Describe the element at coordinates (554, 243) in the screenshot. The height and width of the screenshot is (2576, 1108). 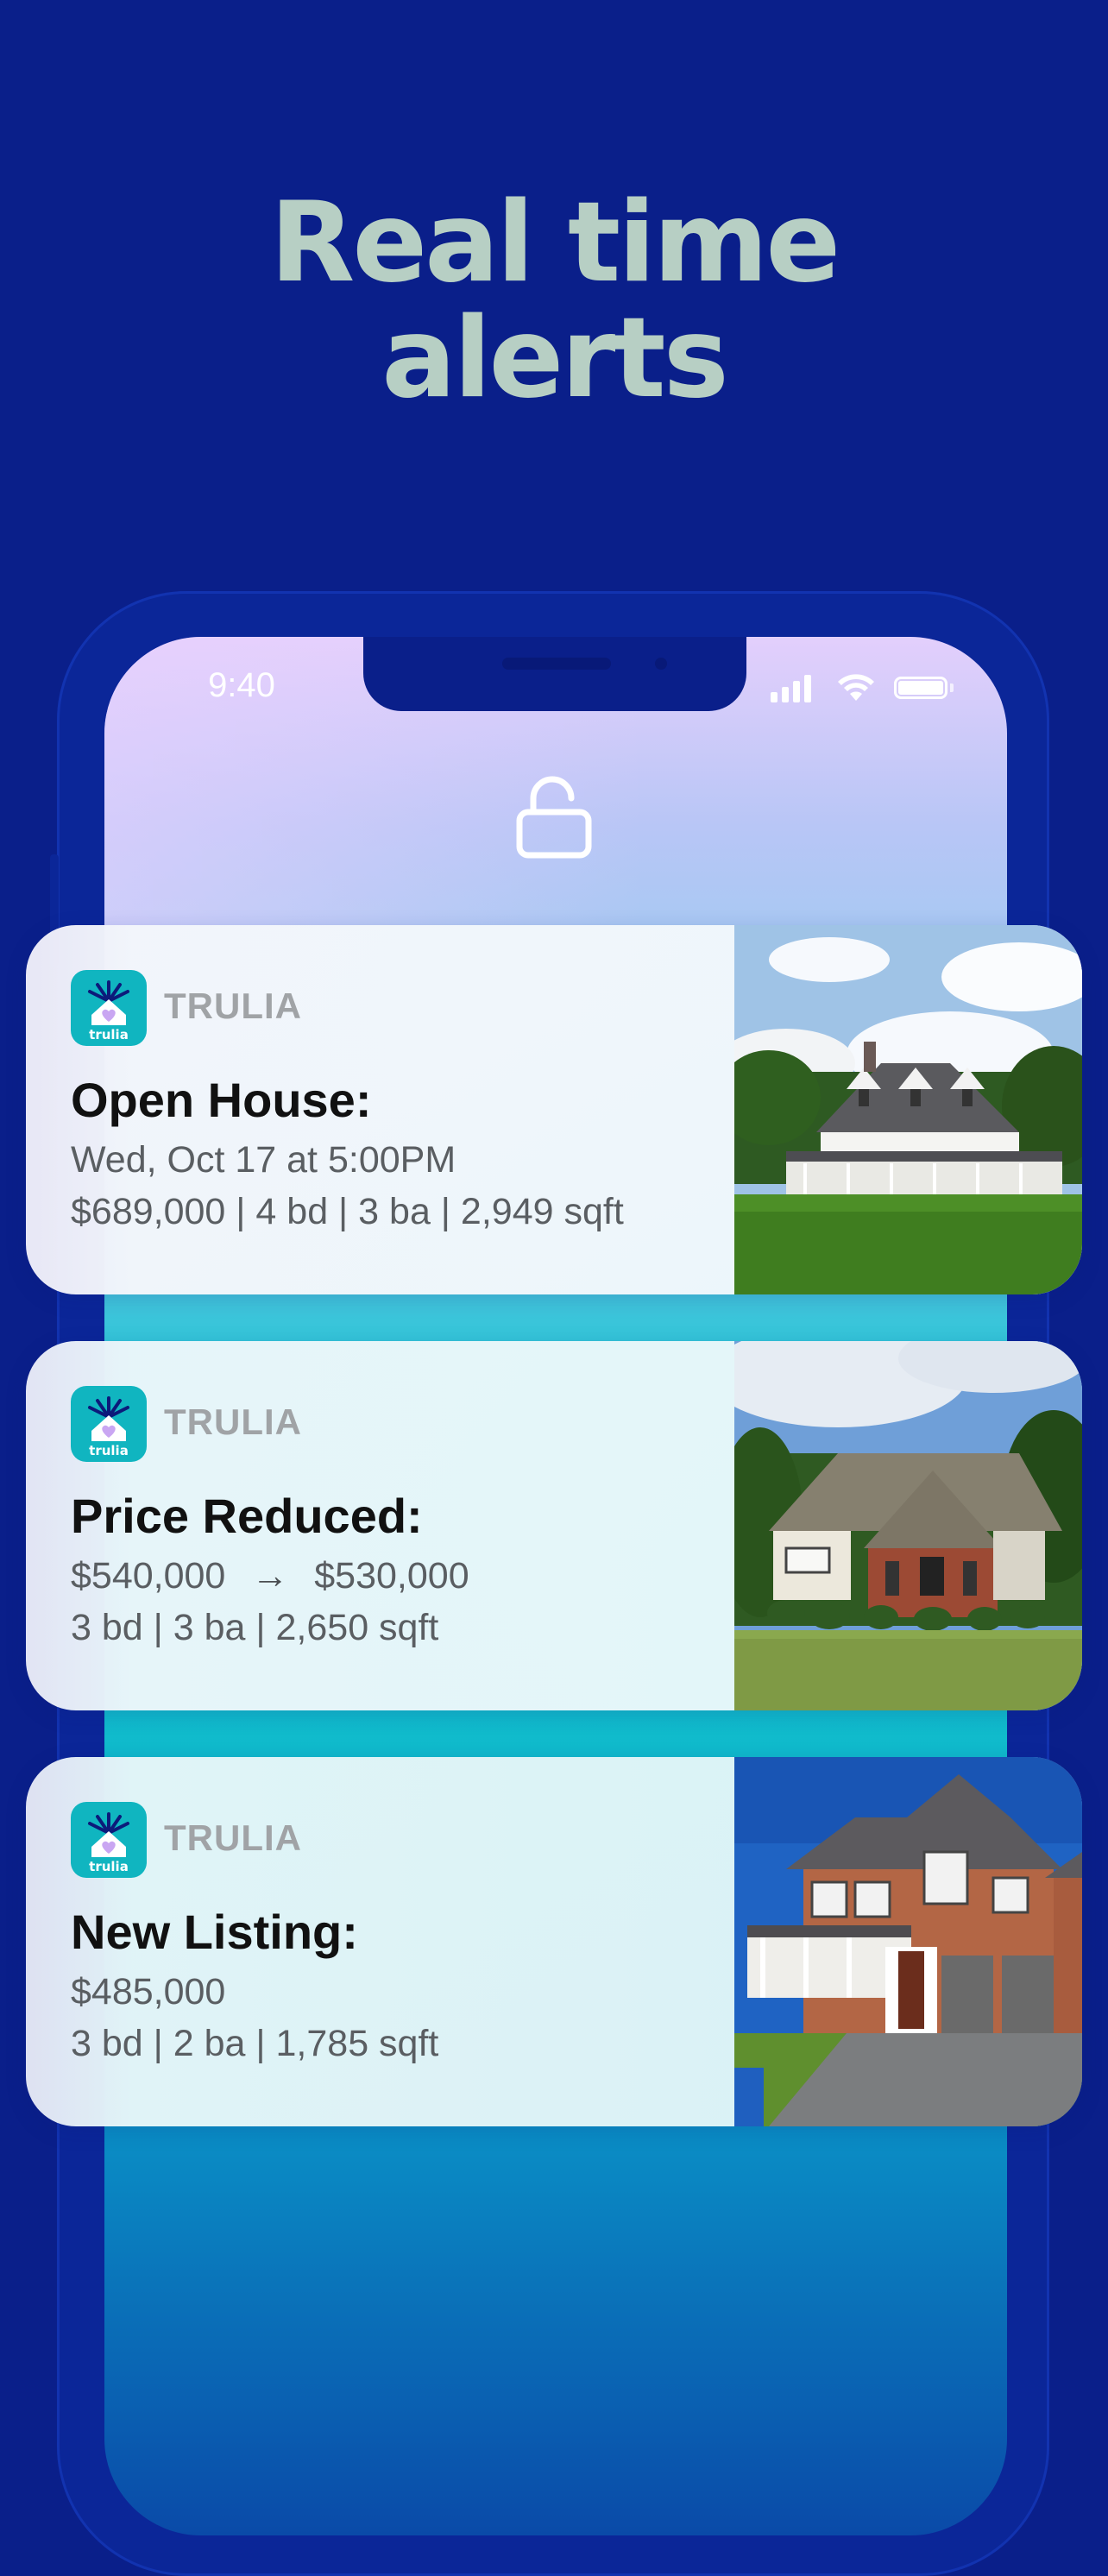
I see `headline-line-1: Real time` at that location.